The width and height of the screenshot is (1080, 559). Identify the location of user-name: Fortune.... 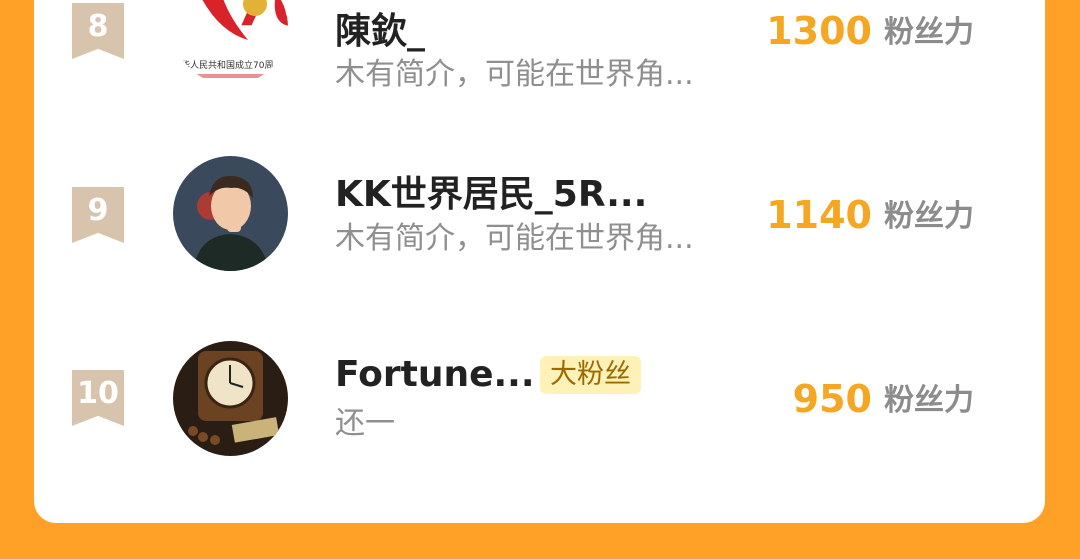
(435, 375).